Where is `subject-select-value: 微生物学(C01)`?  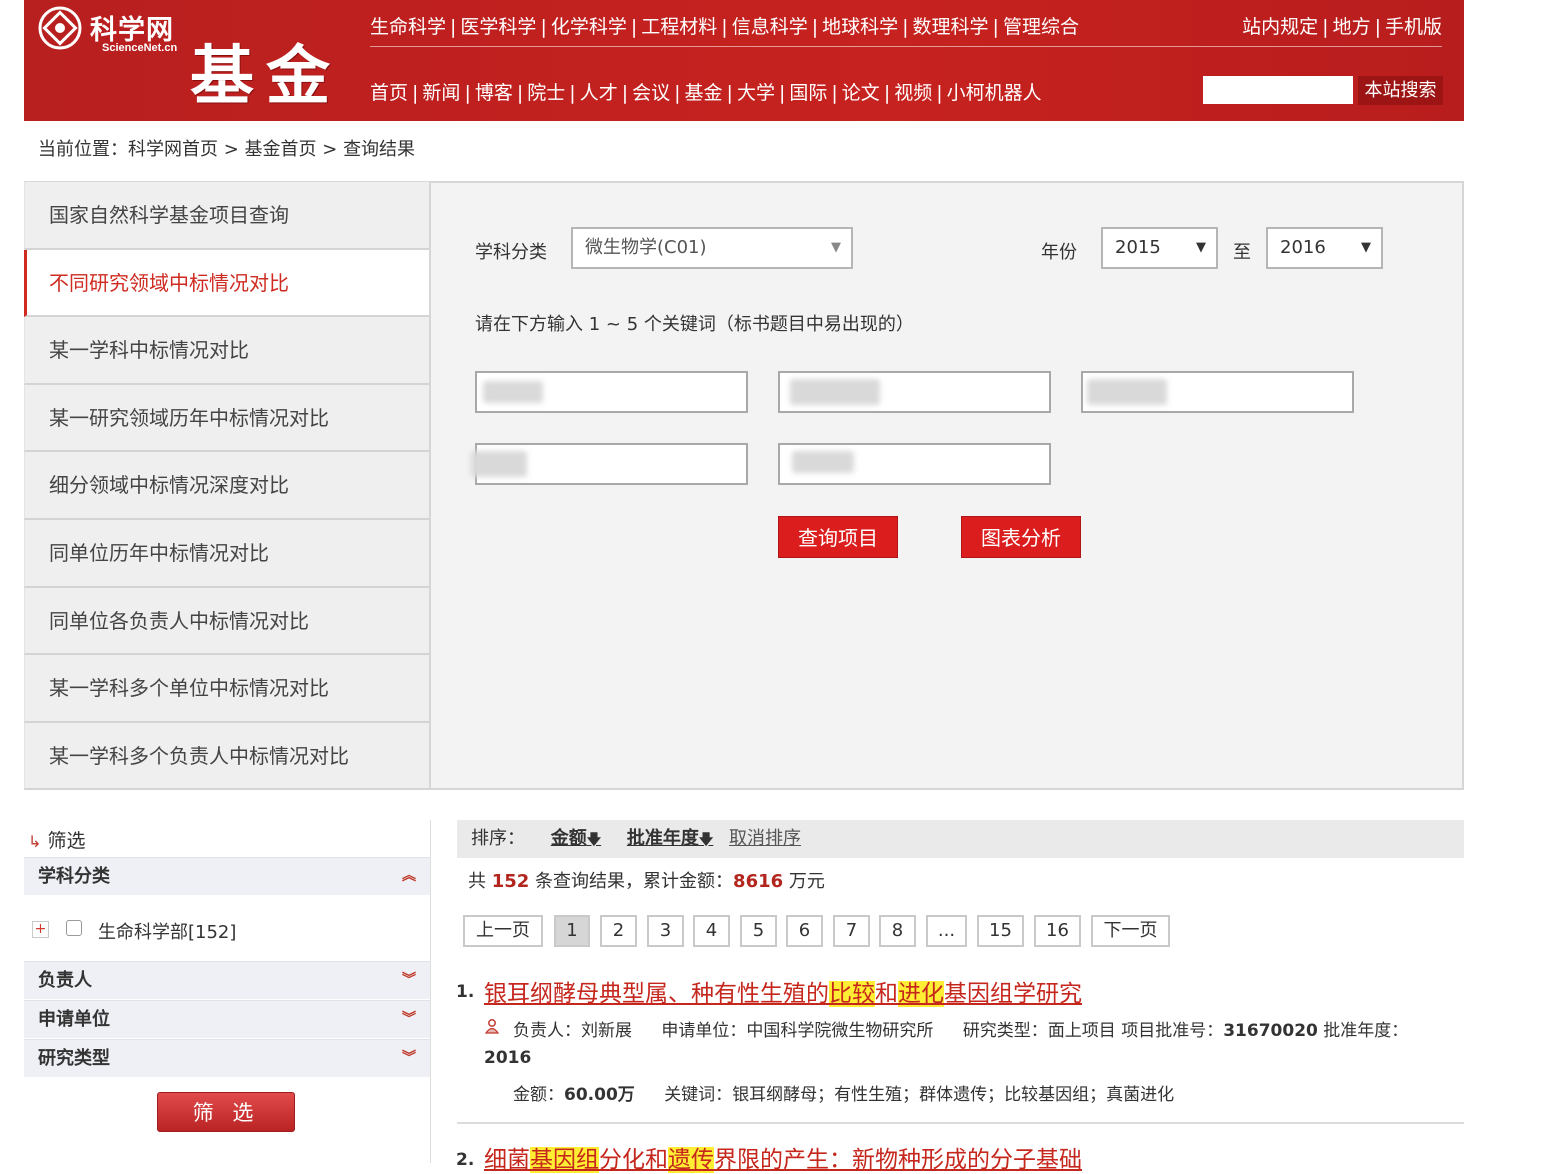
subject-select-value: 微生物学(C01) is located at coordinates (646, 247).